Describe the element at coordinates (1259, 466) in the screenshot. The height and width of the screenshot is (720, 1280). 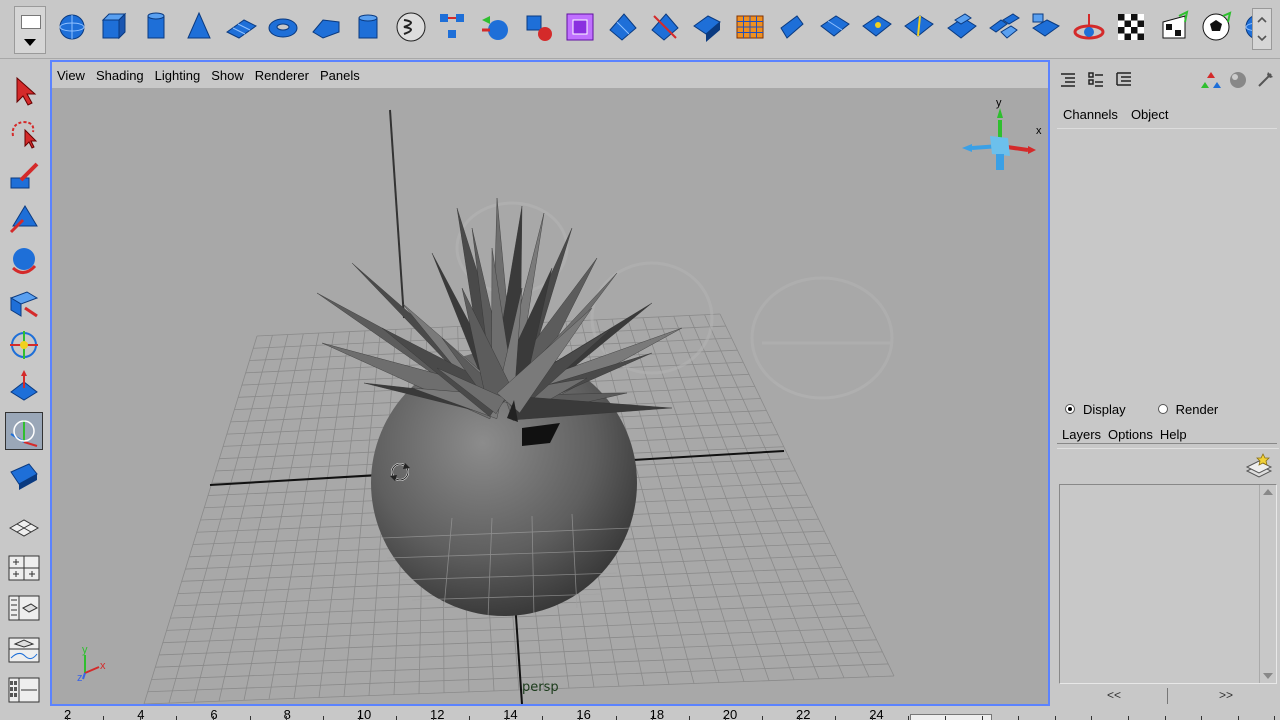
I see `new-layer-icon` at that location.